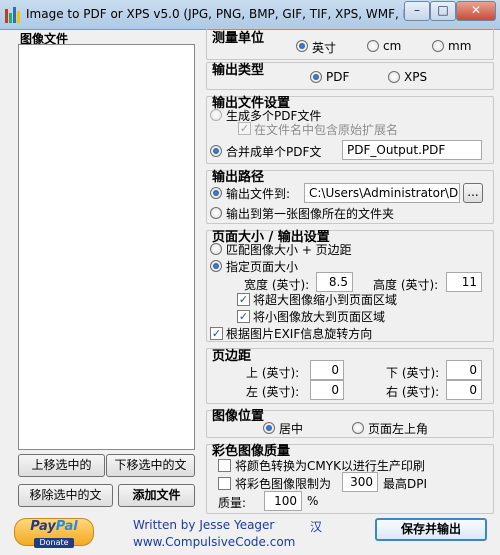 This screenshot has width=500, height=555. Describe the element at coordinates (327, 390) in the screenshot. I see `margin-left-input: 0` at that location.